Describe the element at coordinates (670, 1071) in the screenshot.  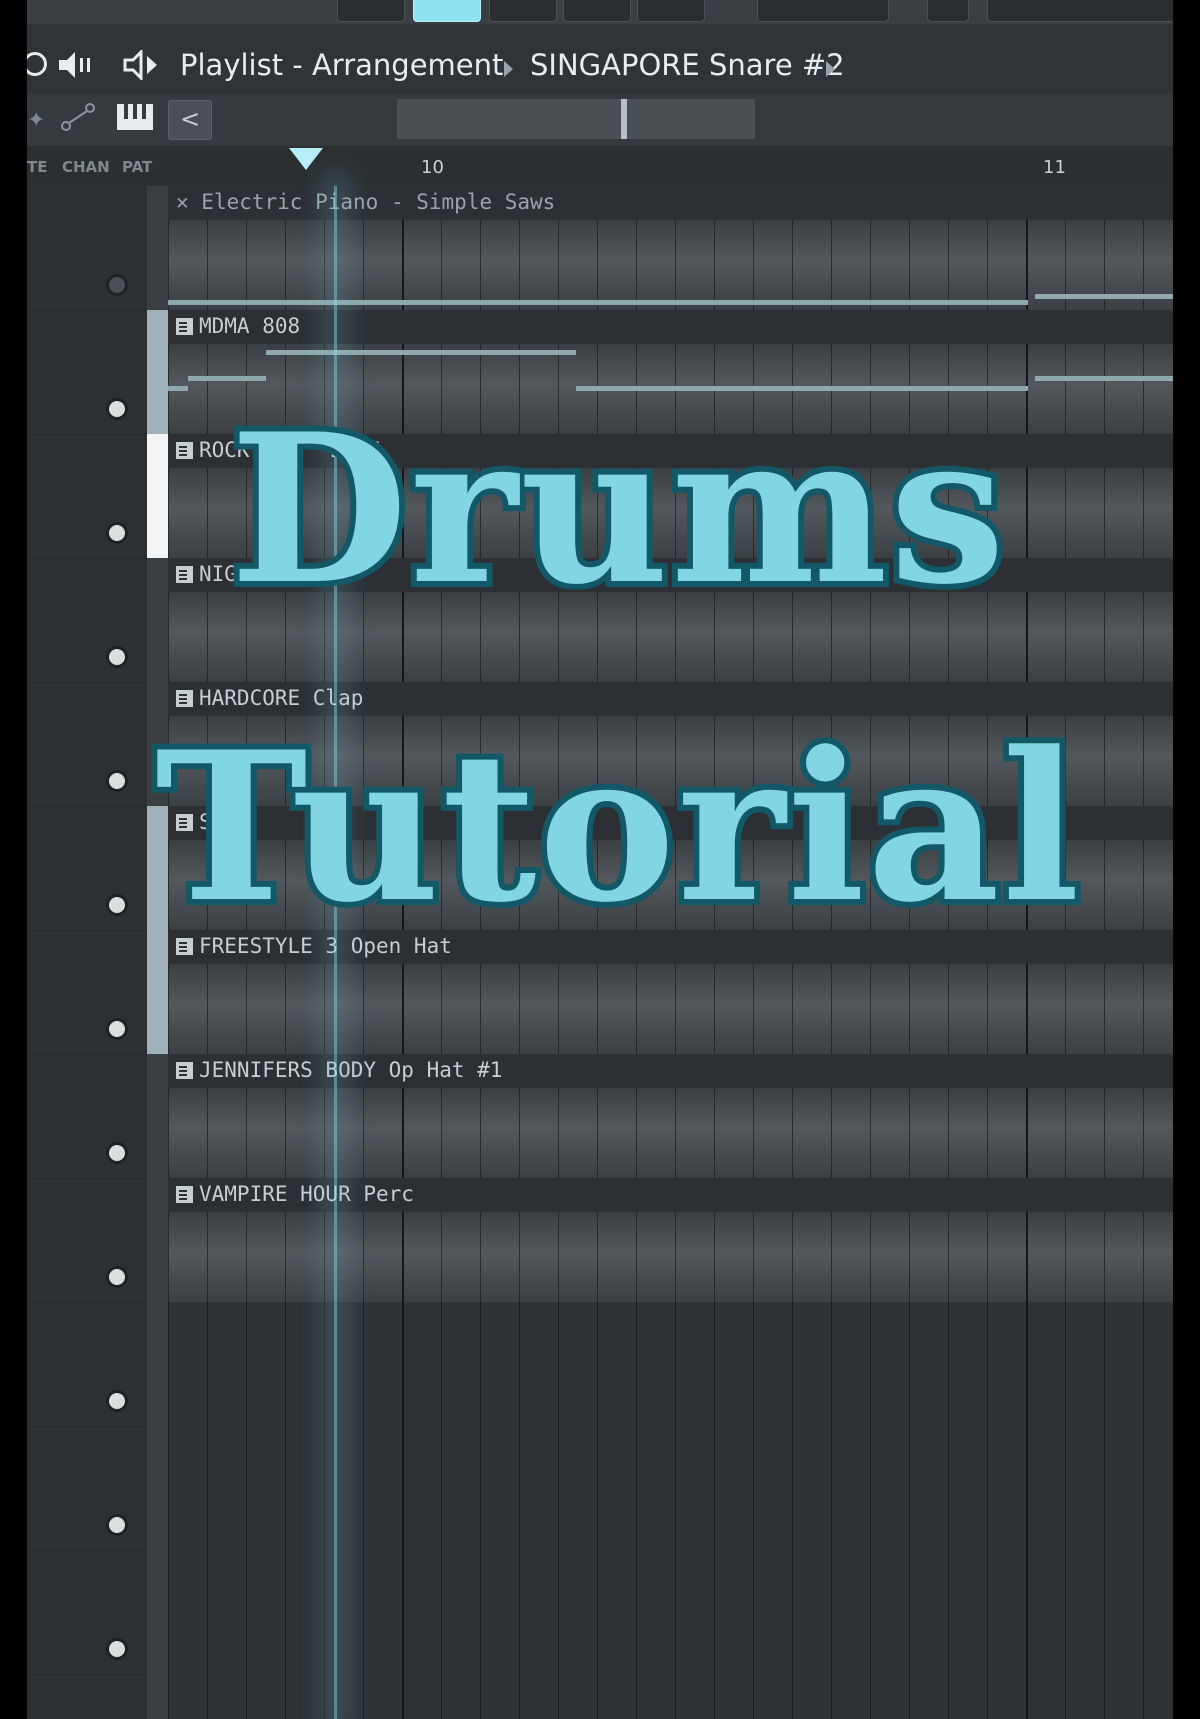
I see `clip-header: JENNIFERS BODY Op Hat #1` at that location.